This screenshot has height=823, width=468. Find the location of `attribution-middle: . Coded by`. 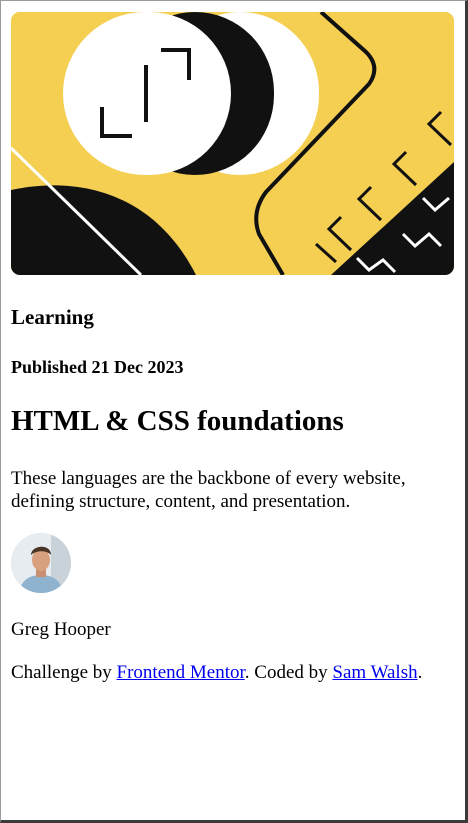

attribution-middle: . Coded by is located at coordinates (286, 672).